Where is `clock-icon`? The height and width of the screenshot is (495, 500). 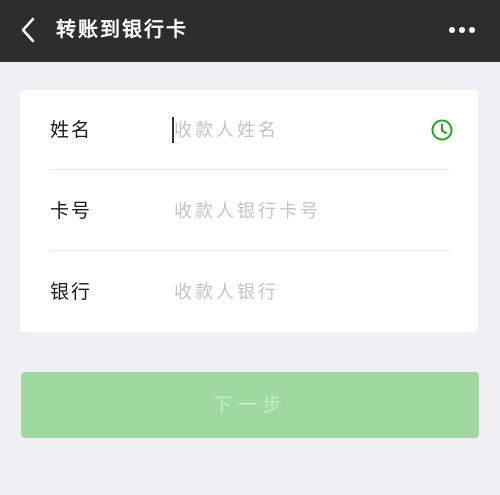
clock-icon is located at coordinates (442, 130).